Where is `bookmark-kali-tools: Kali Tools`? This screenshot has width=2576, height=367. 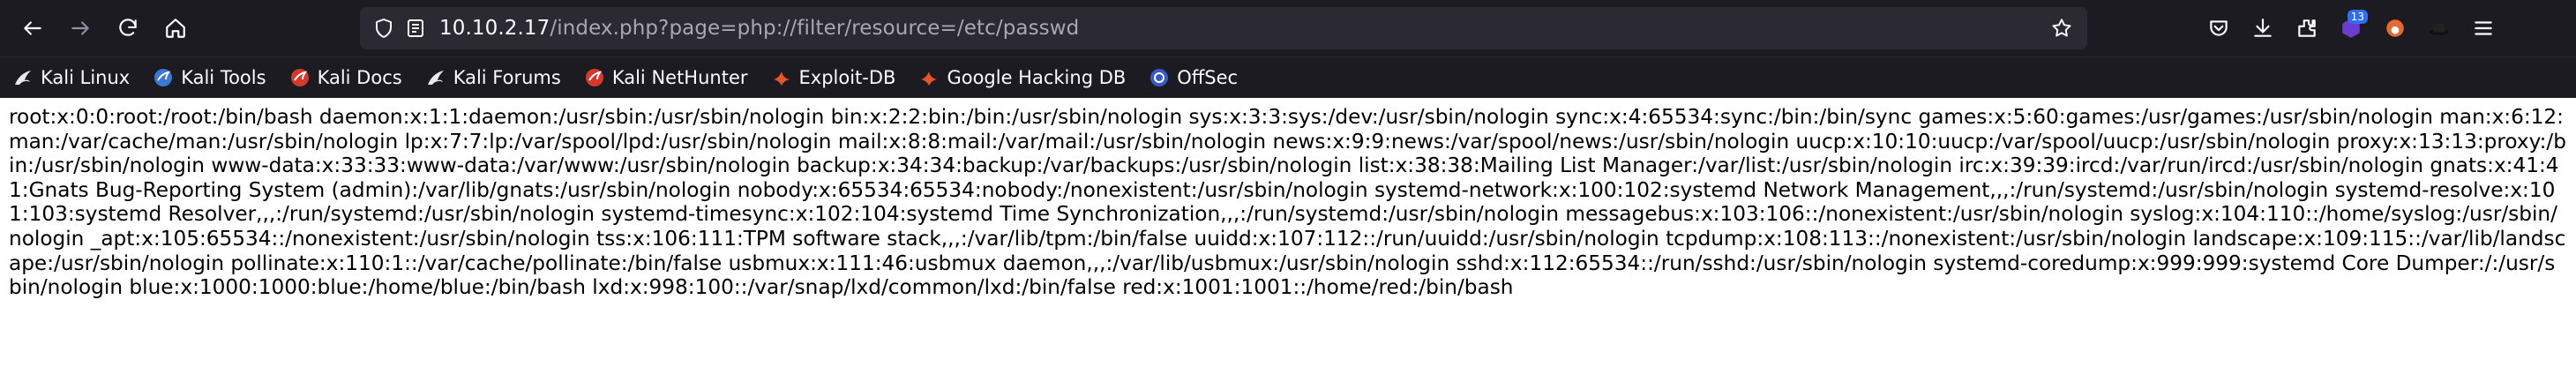 bookmark-kali-tools: Kali Tools is located at coordinates (210, 77).